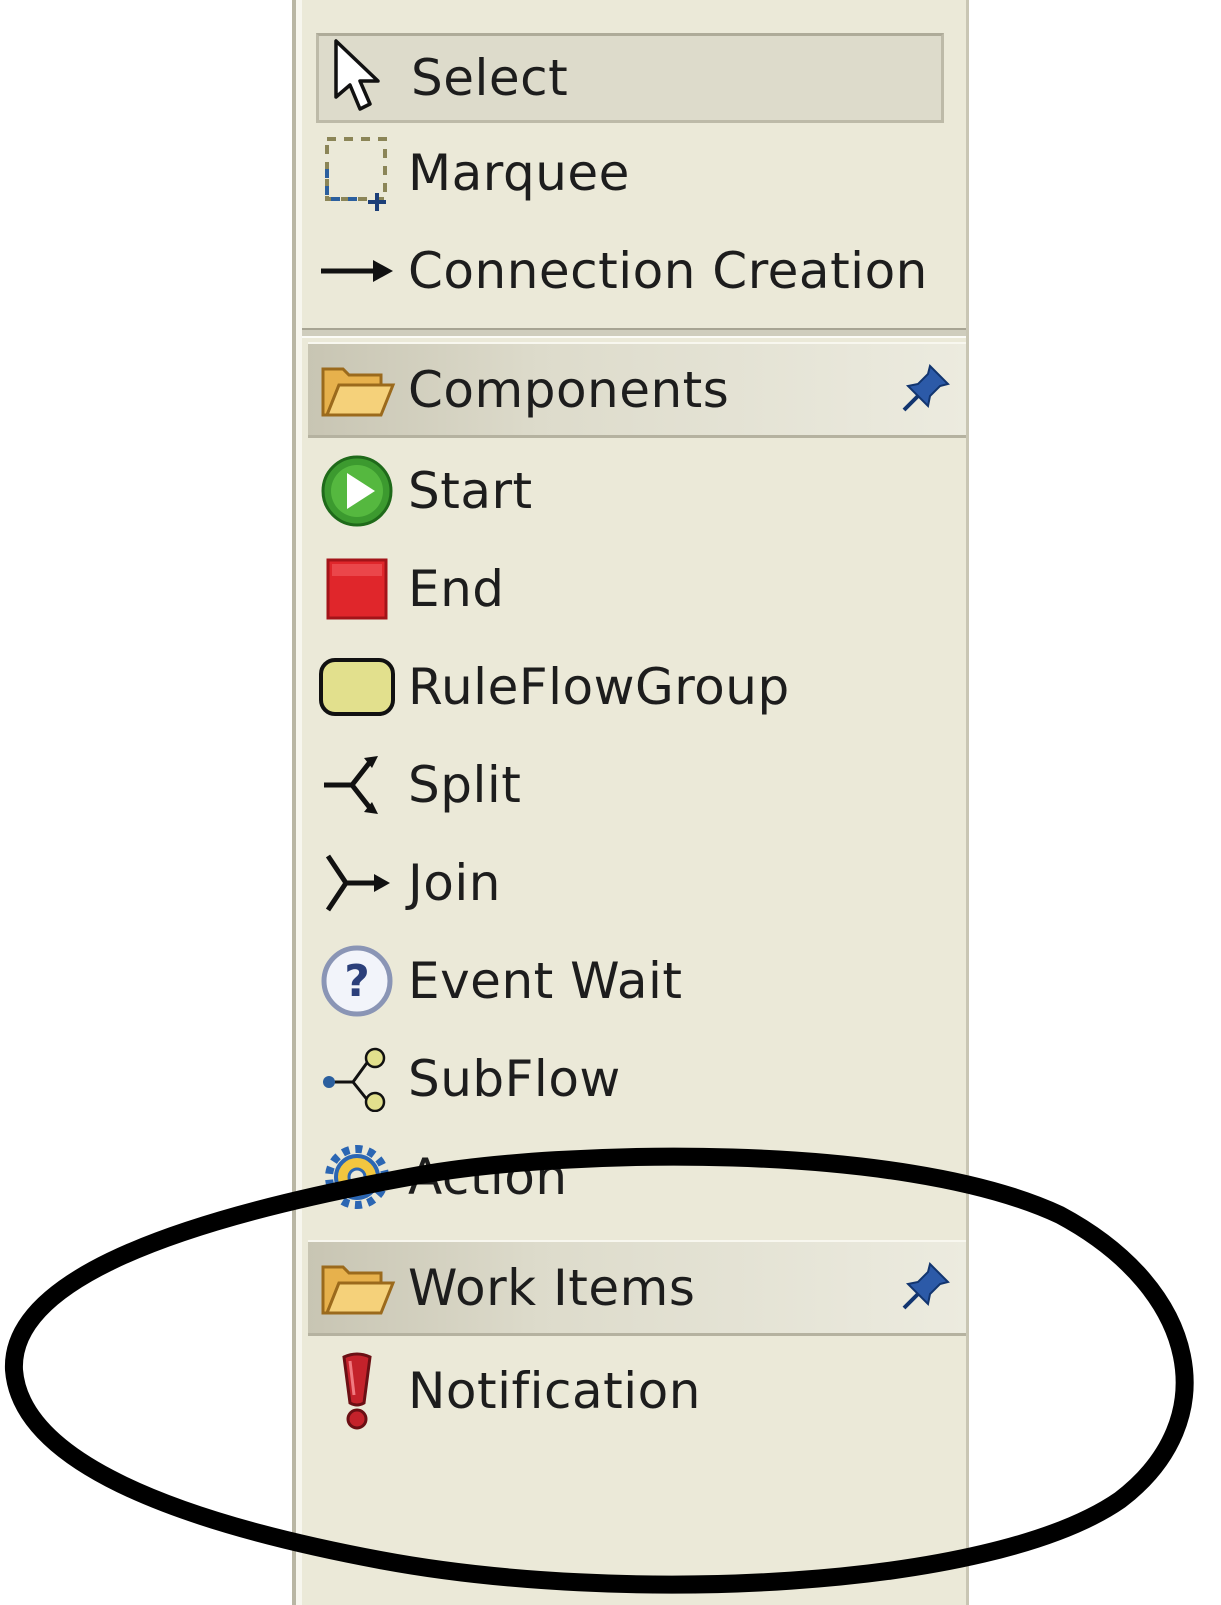 This screenshot has width=1221, height=1605. What do you see at coordinates (357, 785) in the screenshot?
I see `split-icon` at bounding box center [357, 785].